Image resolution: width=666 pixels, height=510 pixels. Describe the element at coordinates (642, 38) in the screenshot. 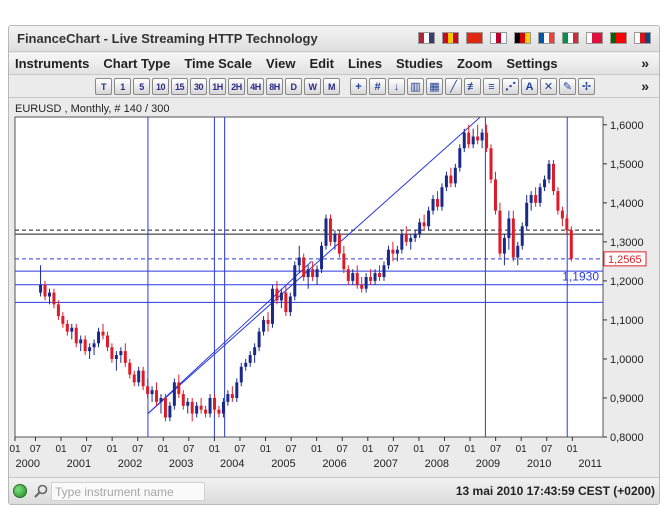

I see `cz-flag` at that location.